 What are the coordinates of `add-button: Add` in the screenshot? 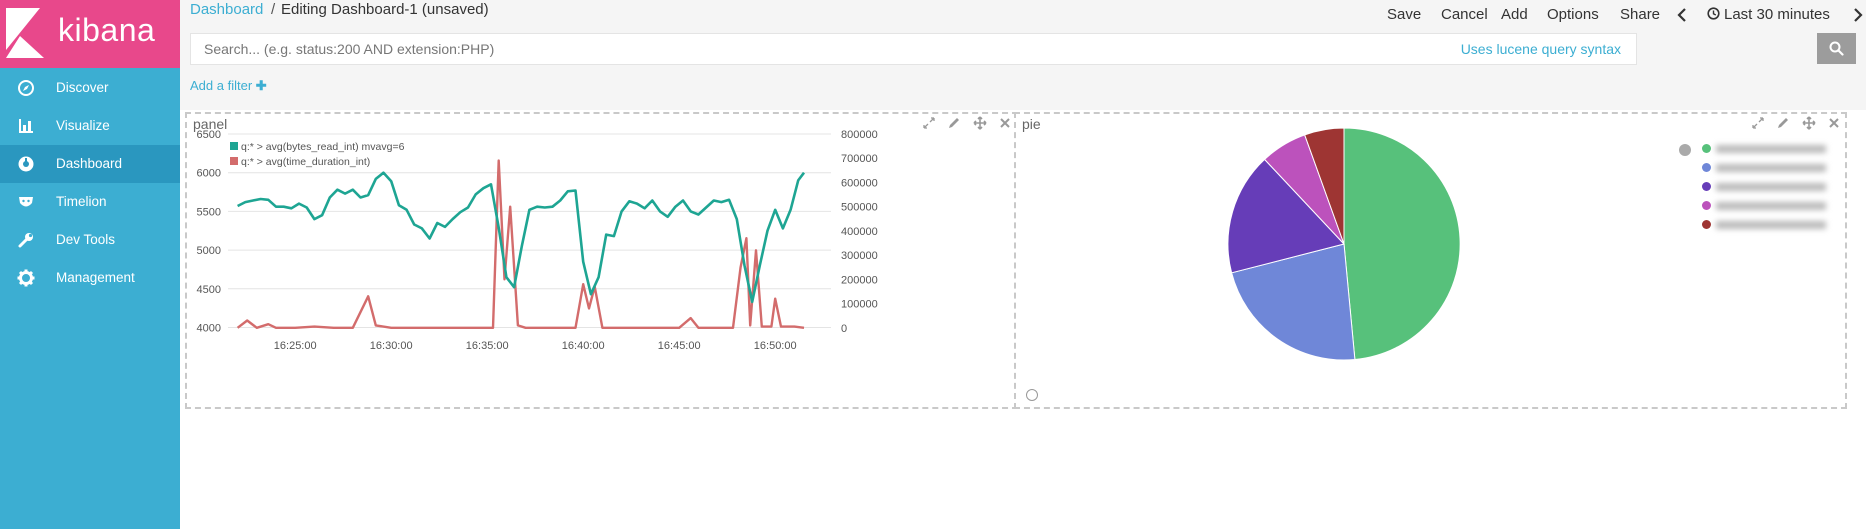 It's located at (1514, 14).